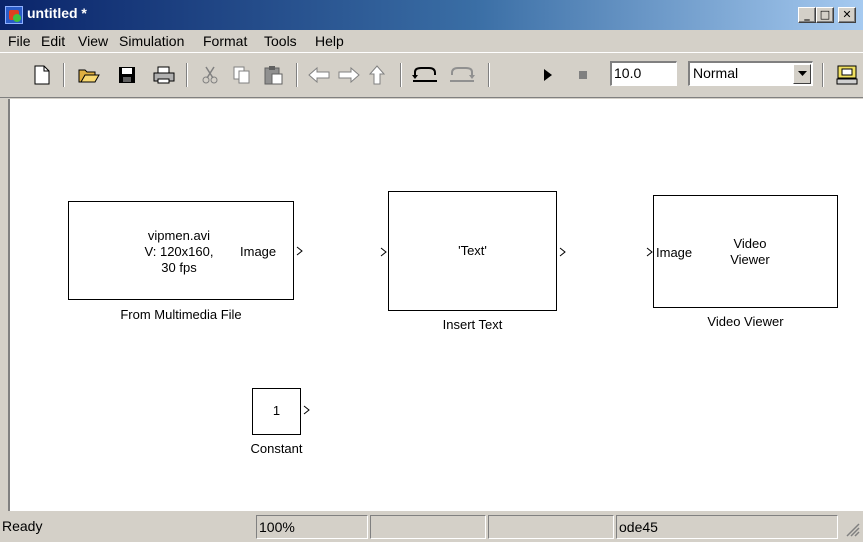 The height and width of the screenshot is (542, 863). I want to click on insert-text-content: 'Text', so click(472, 250).